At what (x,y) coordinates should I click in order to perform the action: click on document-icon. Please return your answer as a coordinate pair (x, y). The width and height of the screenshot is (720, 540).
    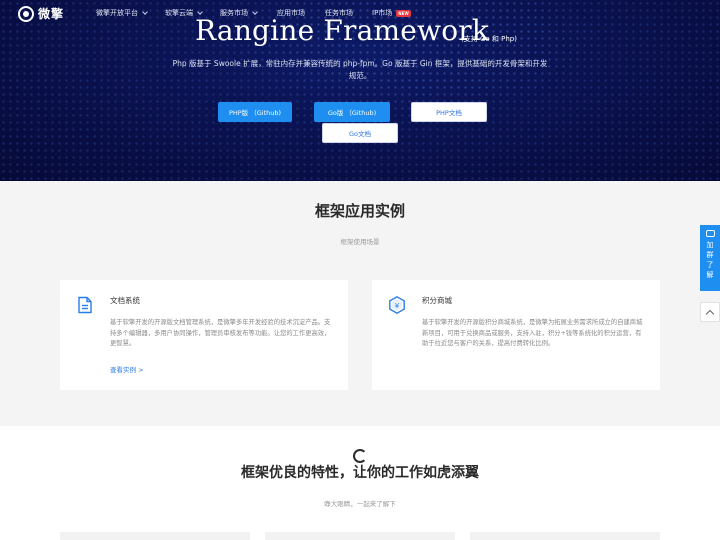
    Looking at the image, I should click on (85, 305).